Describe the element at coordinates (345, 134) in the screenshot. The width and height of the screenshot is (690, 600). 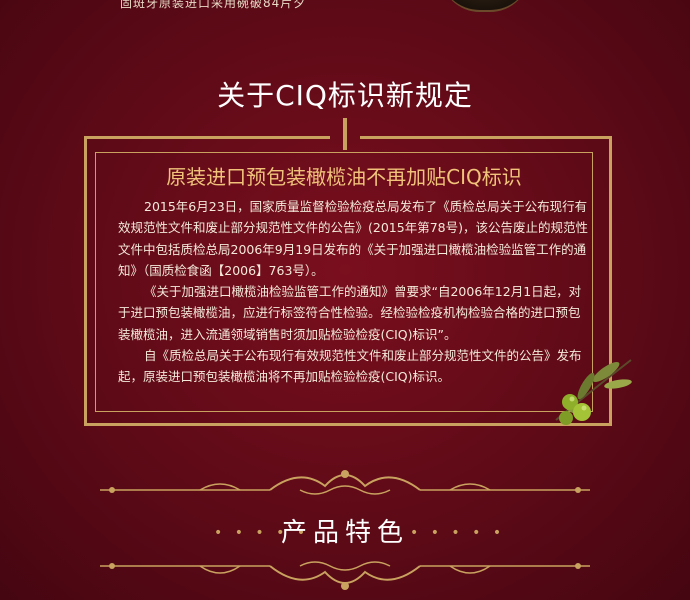
I see `title-connector` at that location.